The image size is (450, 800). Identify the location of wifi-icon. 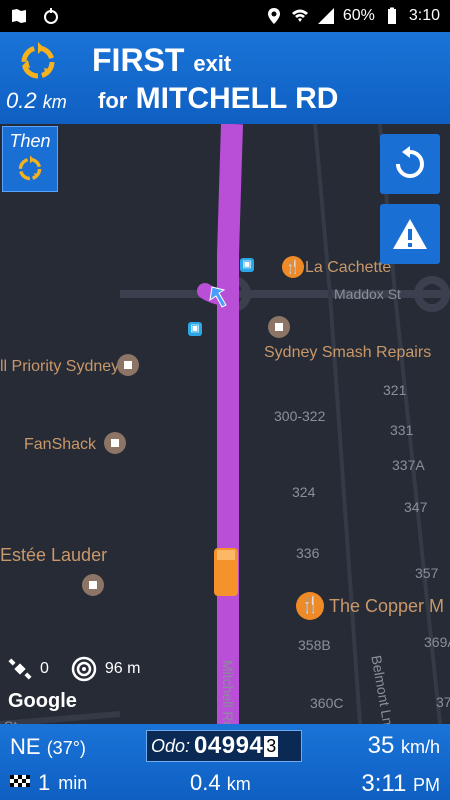
(299, 15).